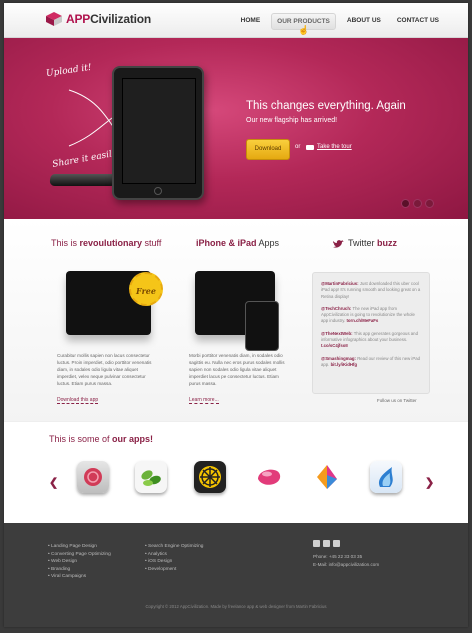 The image size is (472, 633). What do you see at coordinates (316, 543) in the screenshot?
I see `twitter-icon` at bounding box center [316, 543].